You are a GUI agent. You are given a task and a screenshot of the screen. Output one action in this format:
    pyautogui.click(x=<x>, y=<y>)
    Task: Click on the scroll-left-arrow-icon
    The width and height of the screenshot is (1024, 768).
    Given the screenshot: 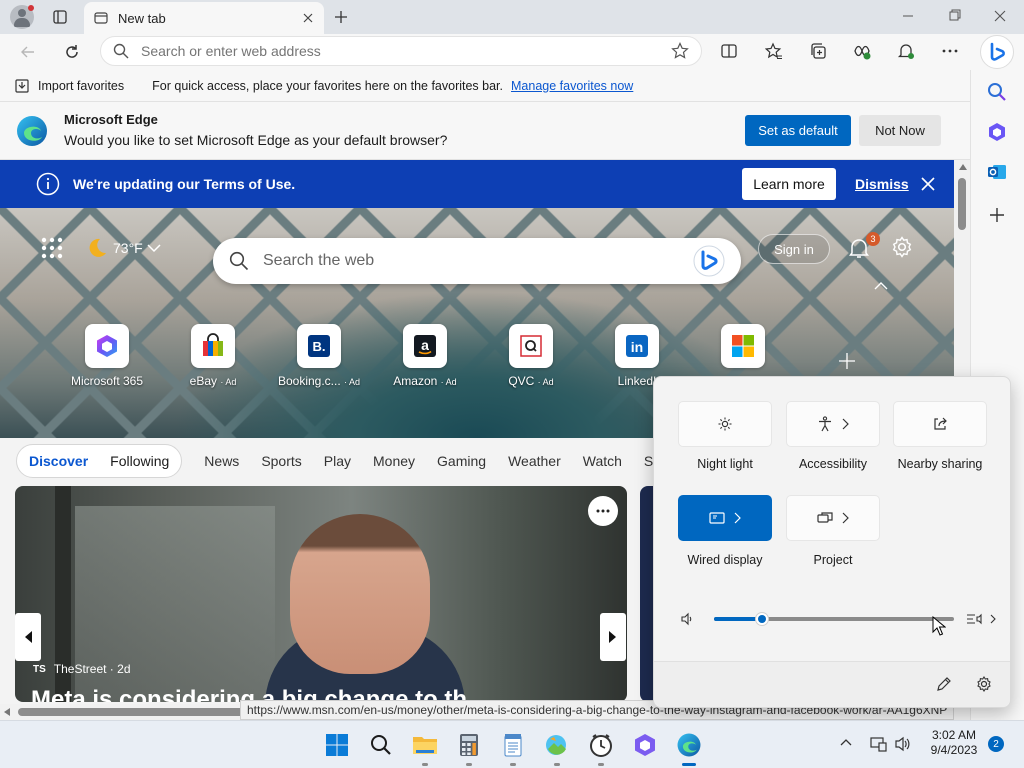 What is the action you would take?
    pyautogui.click(x=7, y=712)
    